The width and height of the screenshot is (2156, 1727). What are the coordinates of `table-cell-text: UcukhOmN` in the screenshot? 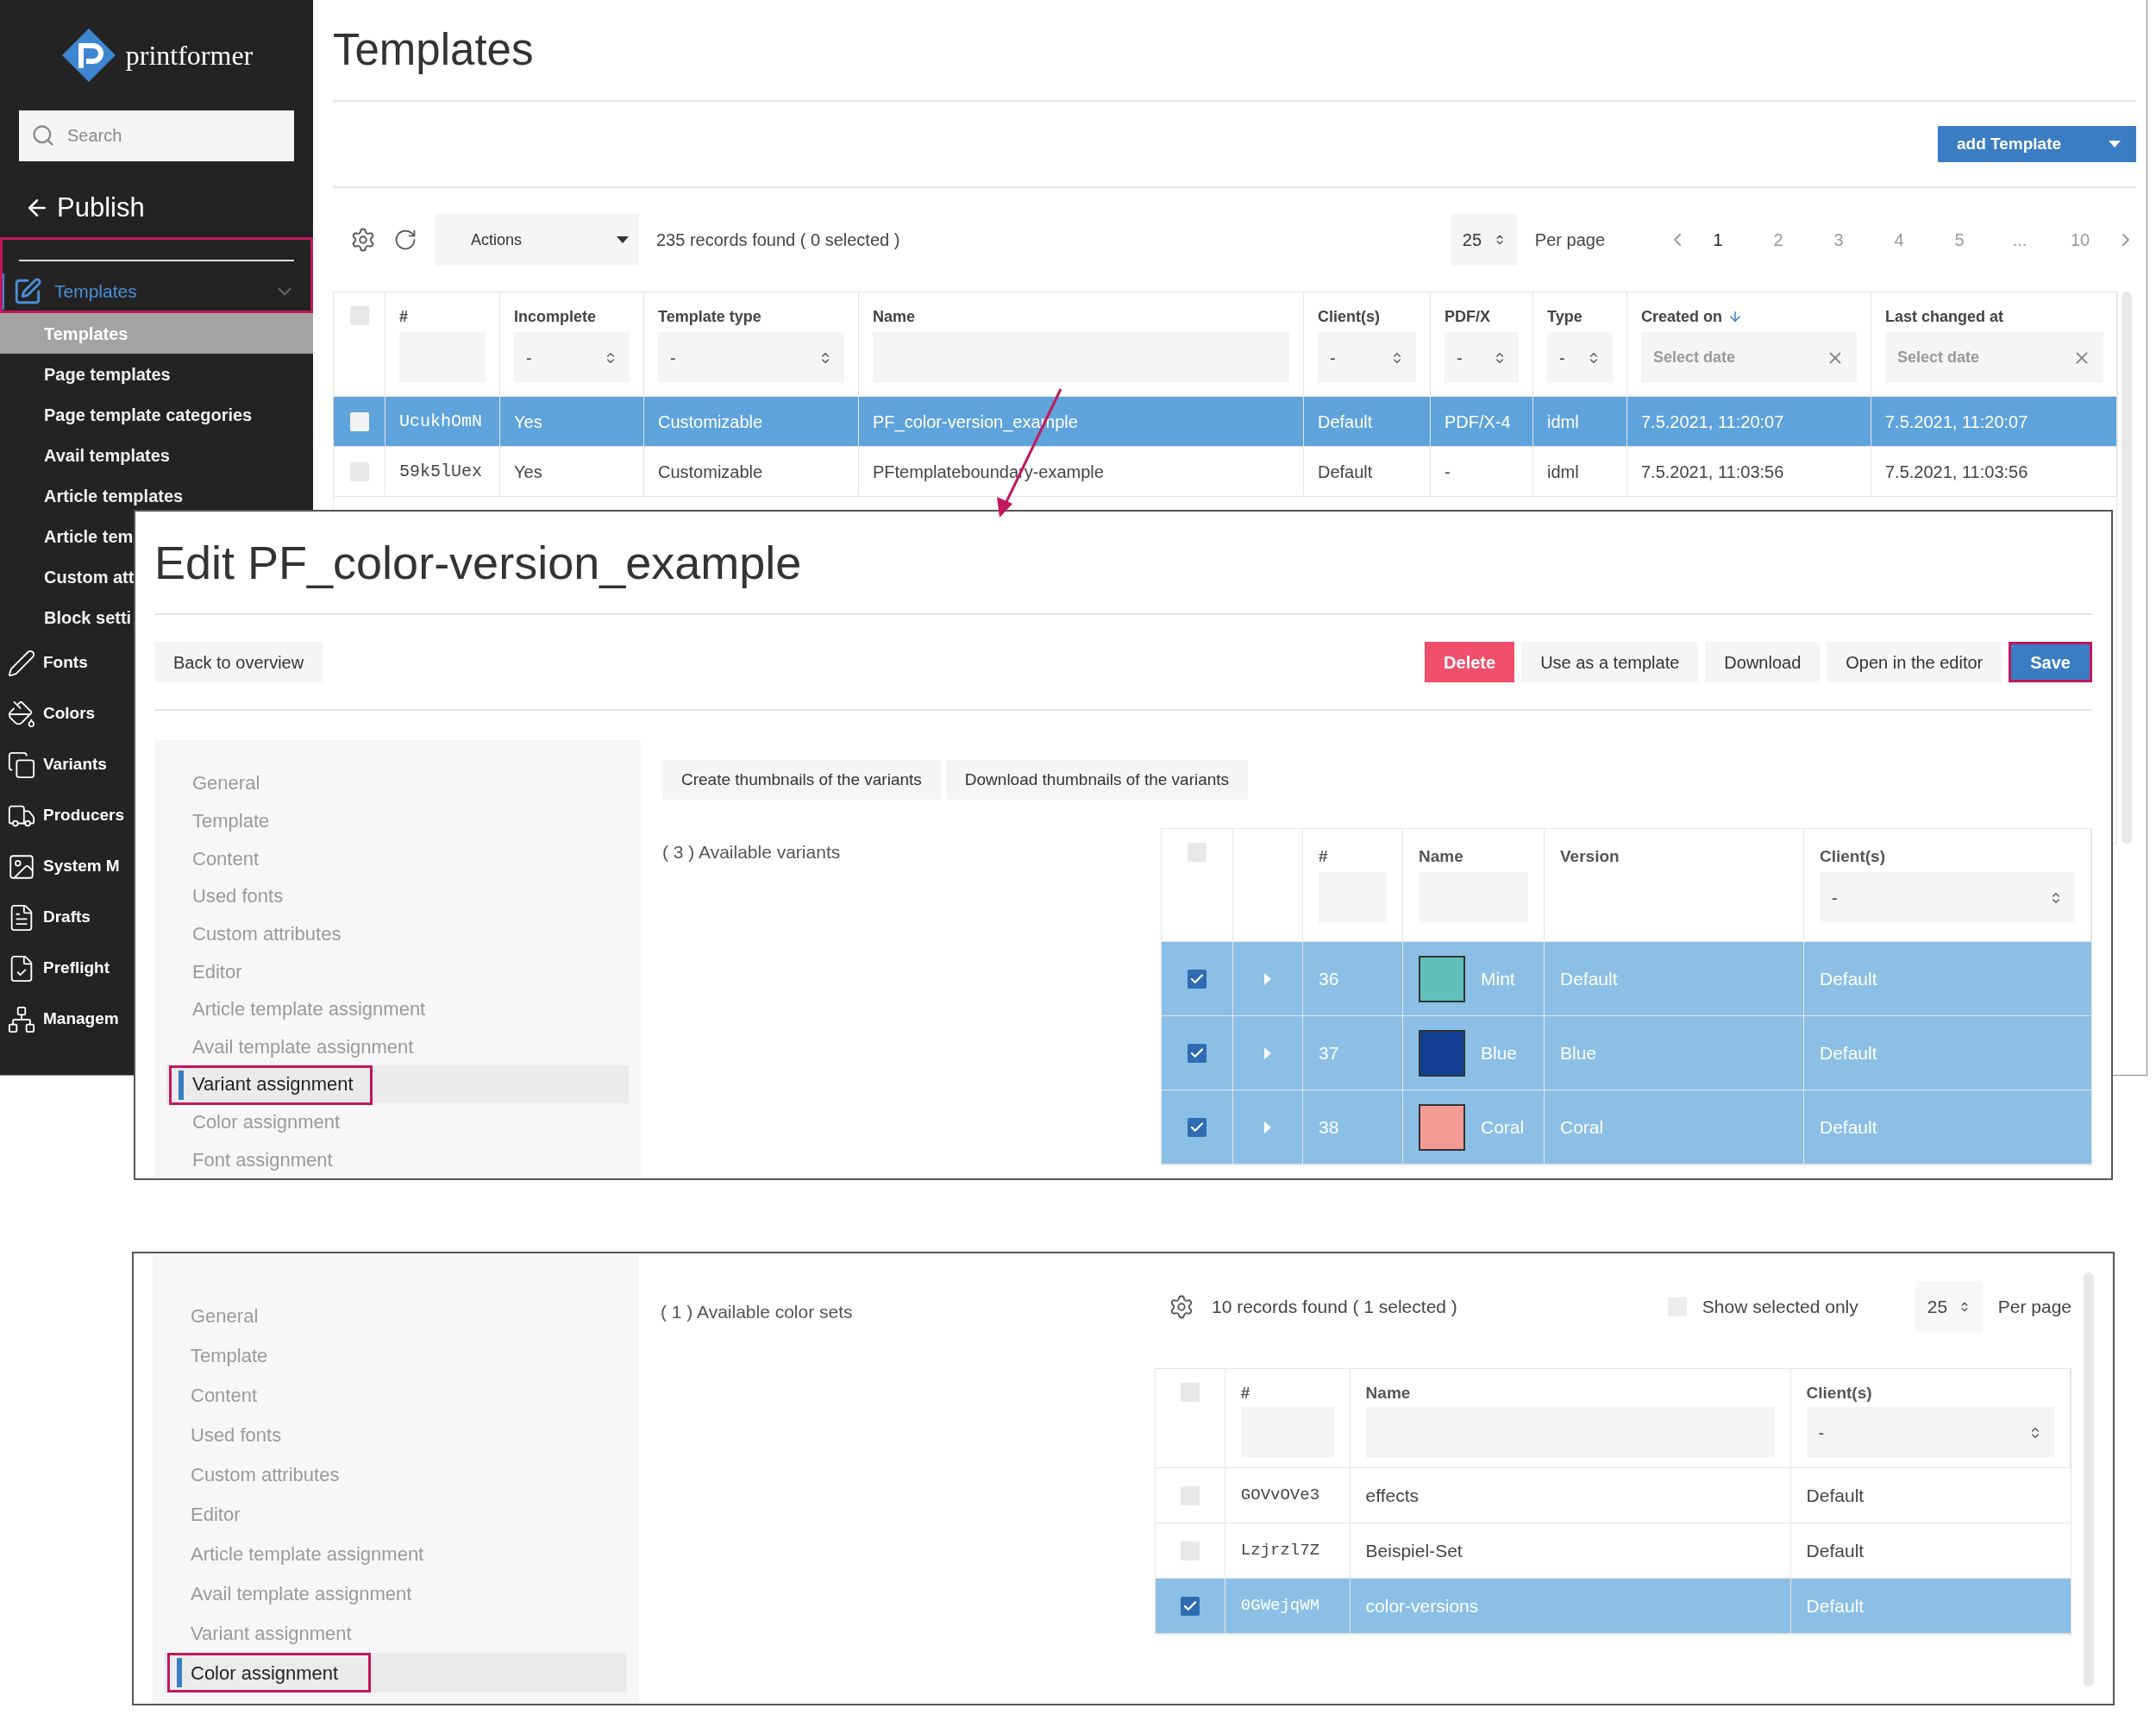 It's located at (440, 421).